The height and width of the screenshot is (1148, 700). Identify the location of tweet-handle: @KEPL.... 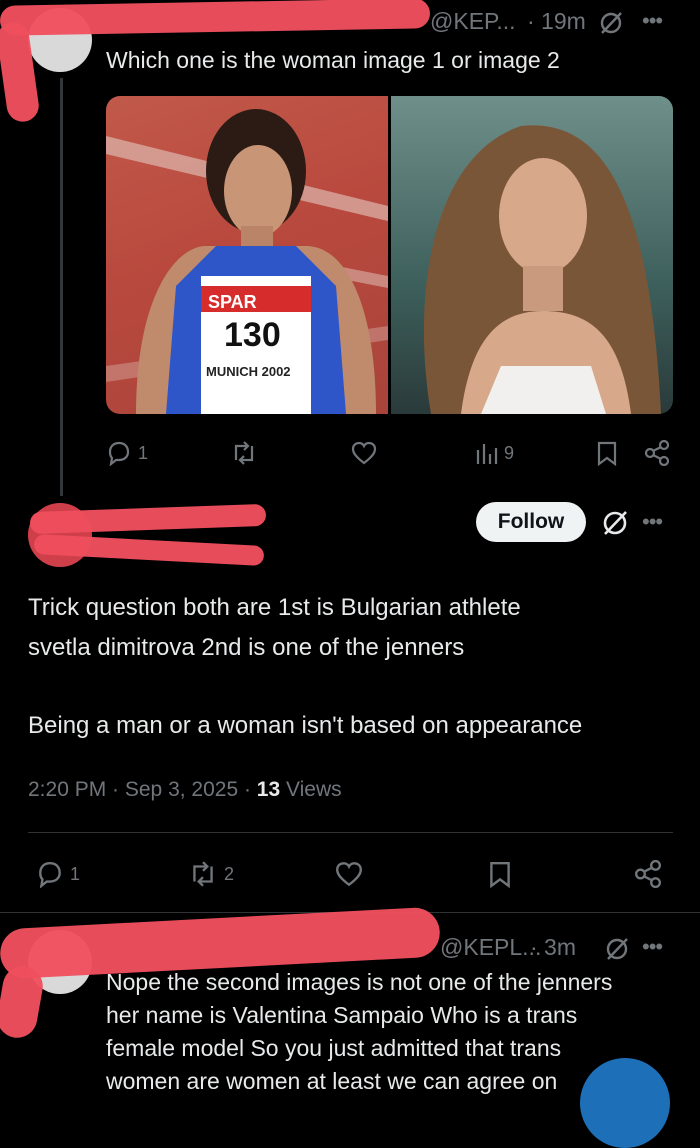
(491, 947).